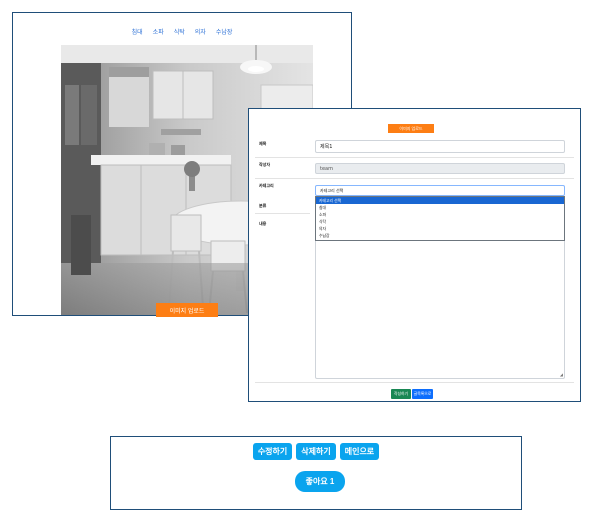  I want to click on edit-button: 수정하기, so click(272, 451).